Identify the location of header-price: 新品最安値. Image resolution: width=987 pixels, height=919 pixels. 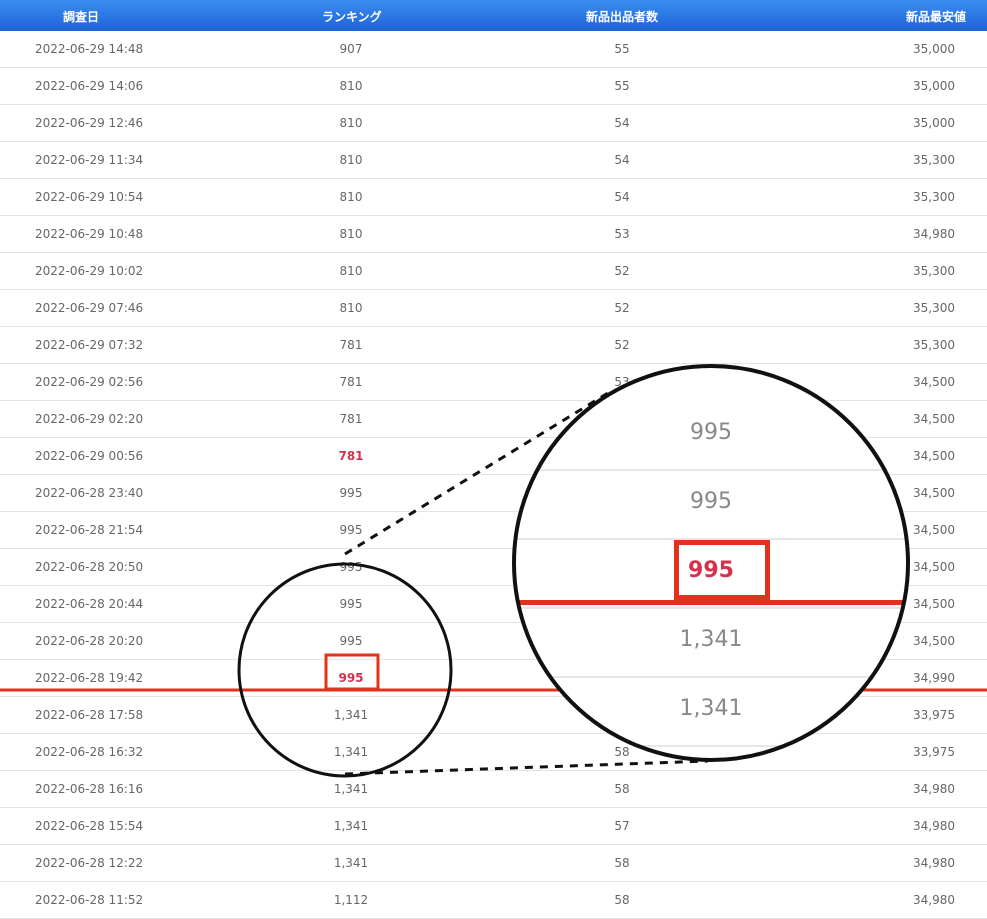
(936, 16).